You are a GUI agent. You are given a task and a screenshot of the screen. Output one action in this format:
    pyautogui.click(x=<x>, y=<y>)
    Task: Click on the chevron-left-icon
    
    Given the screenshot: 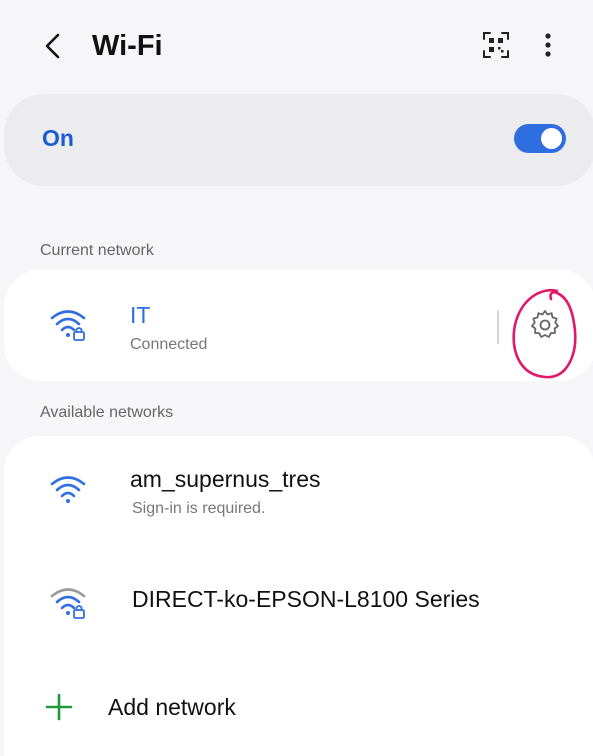 What is the action you would take?
    pyautogui.click(x=52, y=46)
    